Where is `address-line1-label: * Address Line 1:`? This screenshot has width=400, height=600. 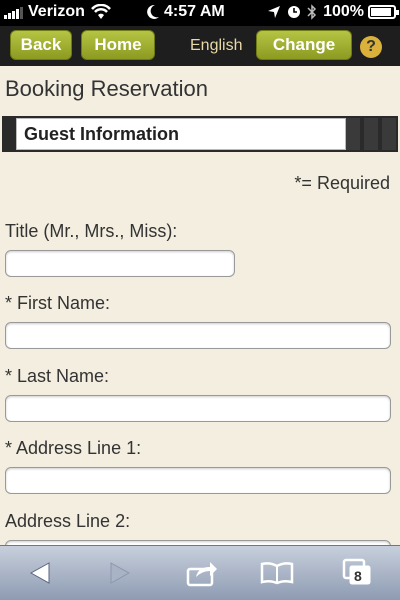 address-line1-label: * Address Line 1: is located at coordinates (73, 448).